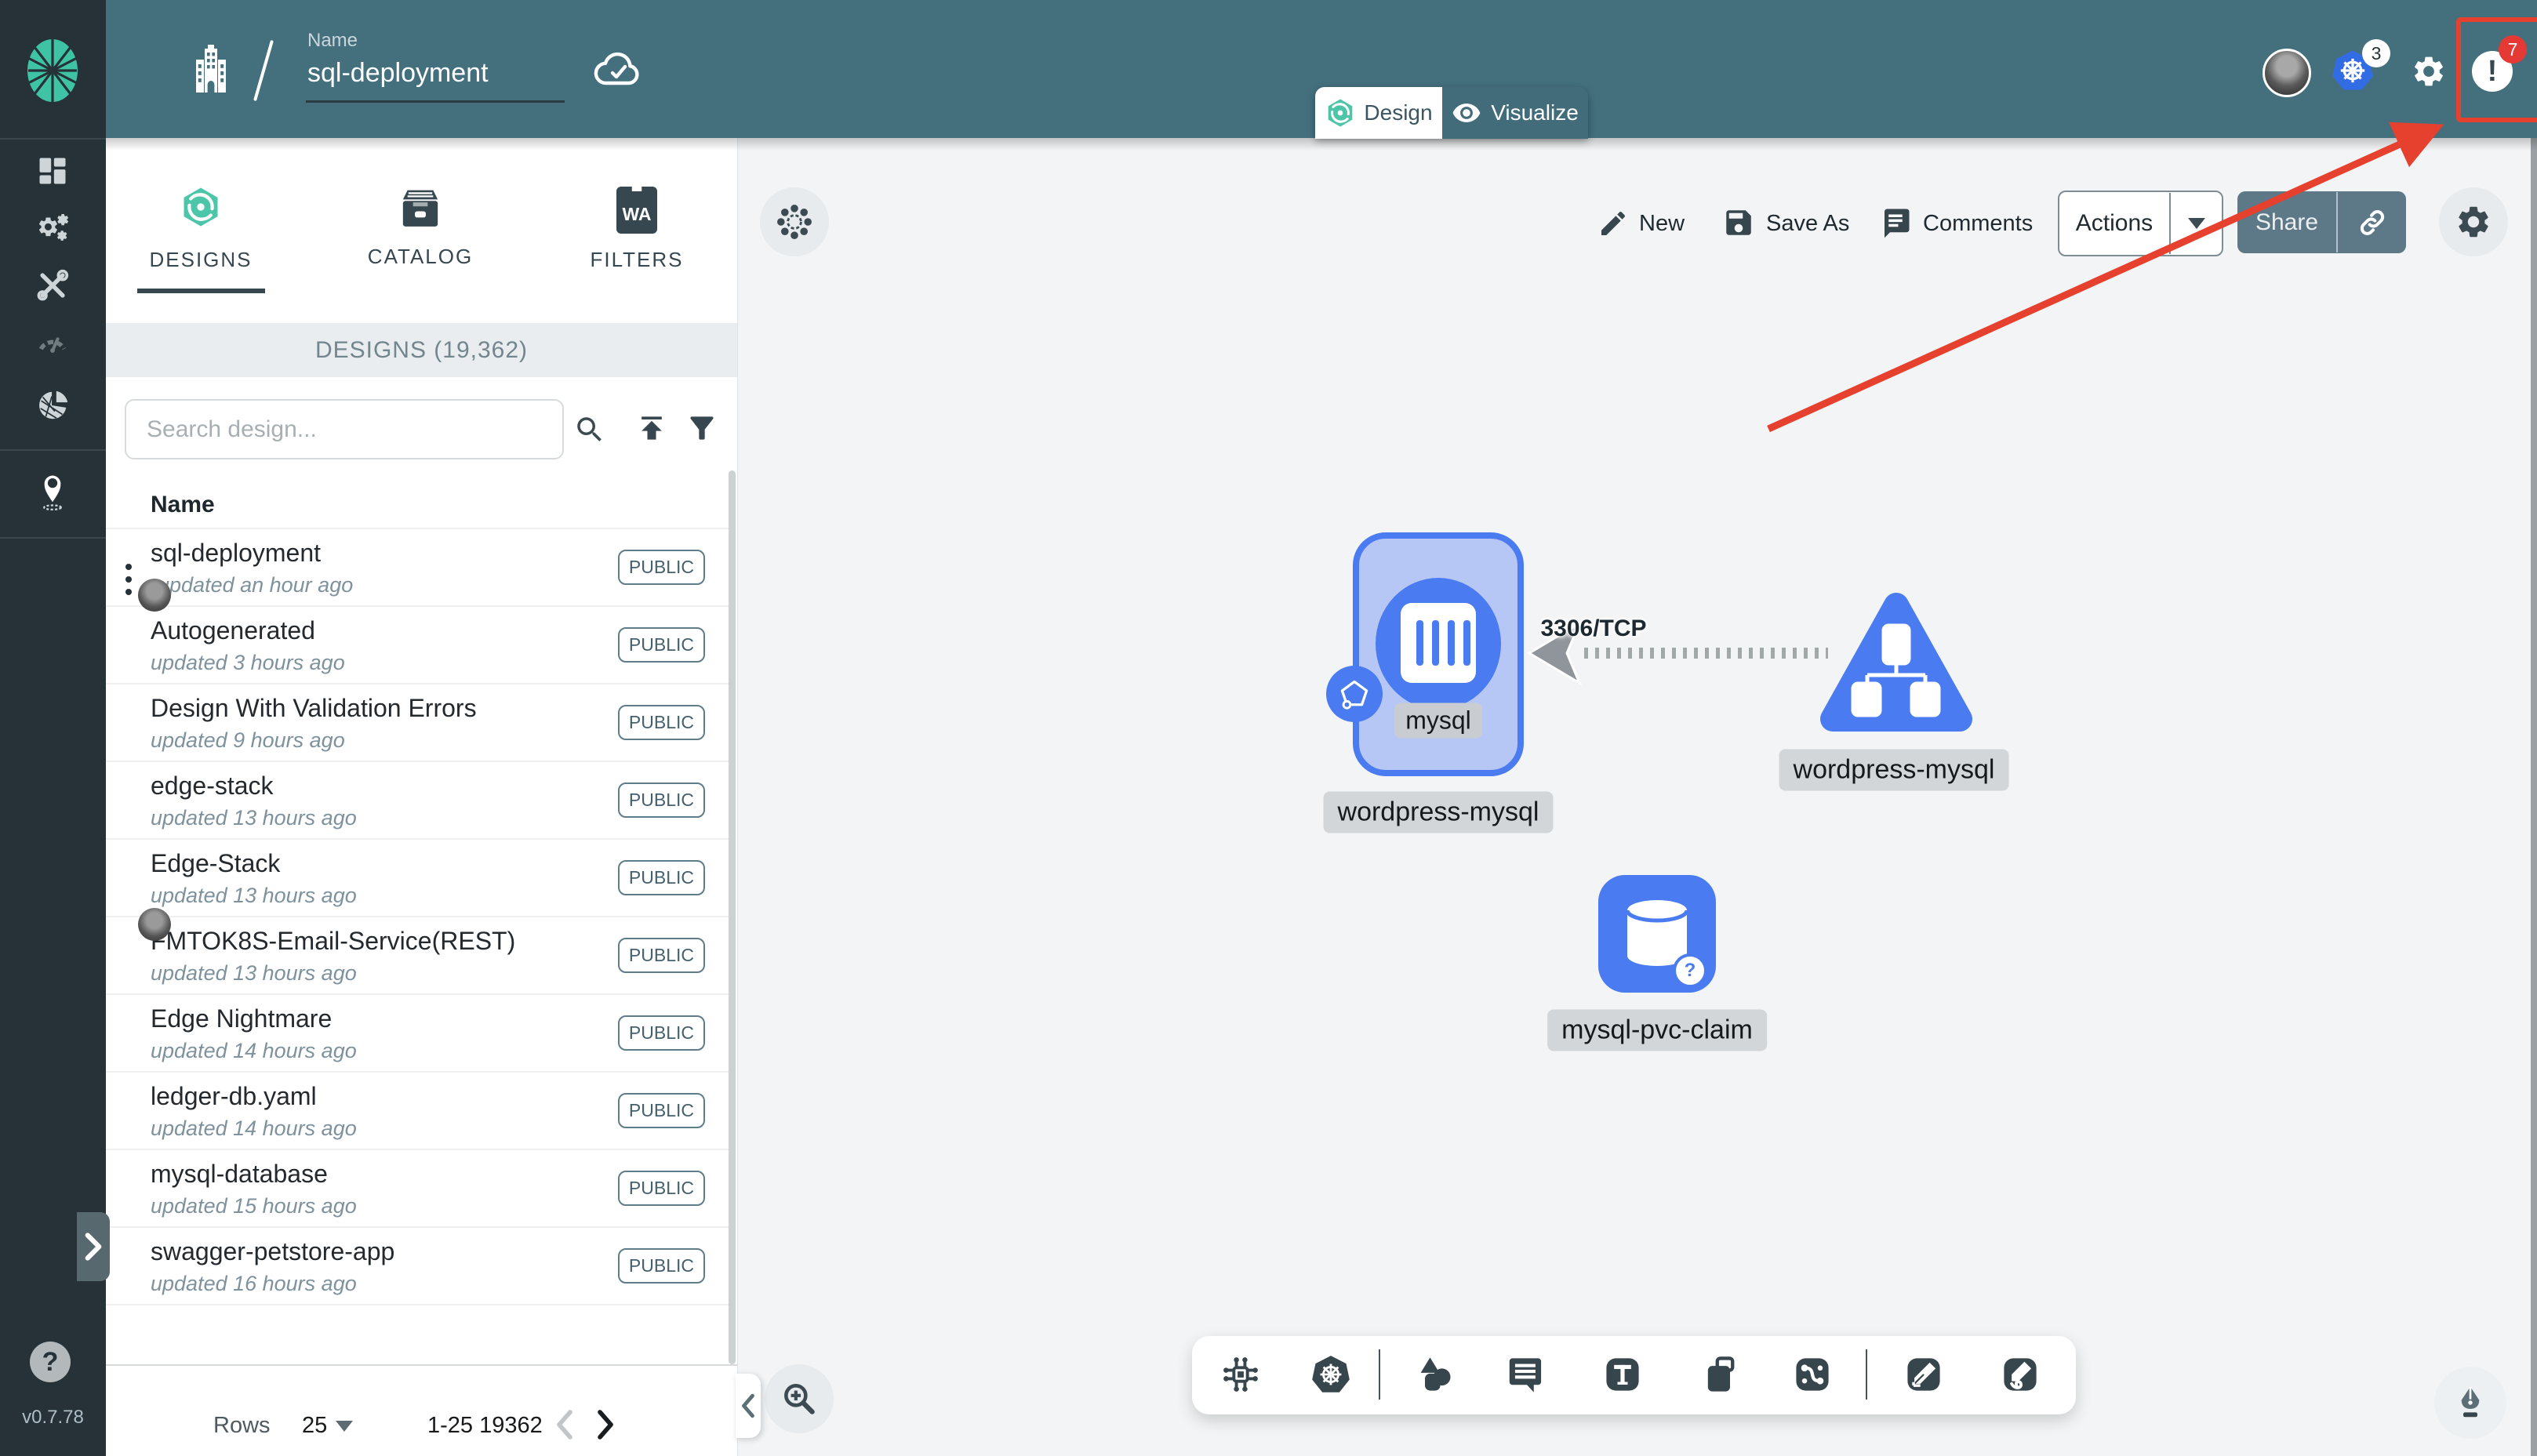 The image size is (2537, 1456). I want to click on upload-design-icon, so click(652, 428).